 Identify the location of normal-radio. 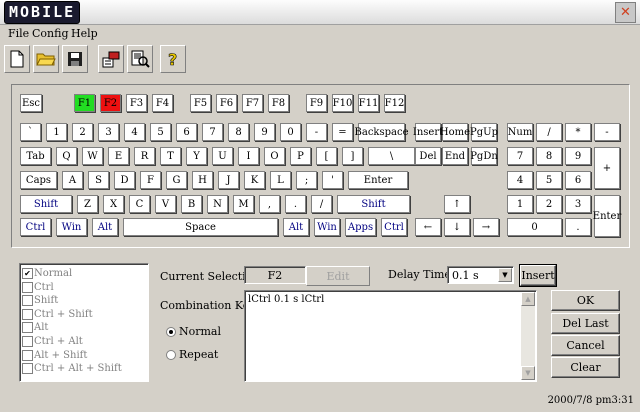
(171, 332).